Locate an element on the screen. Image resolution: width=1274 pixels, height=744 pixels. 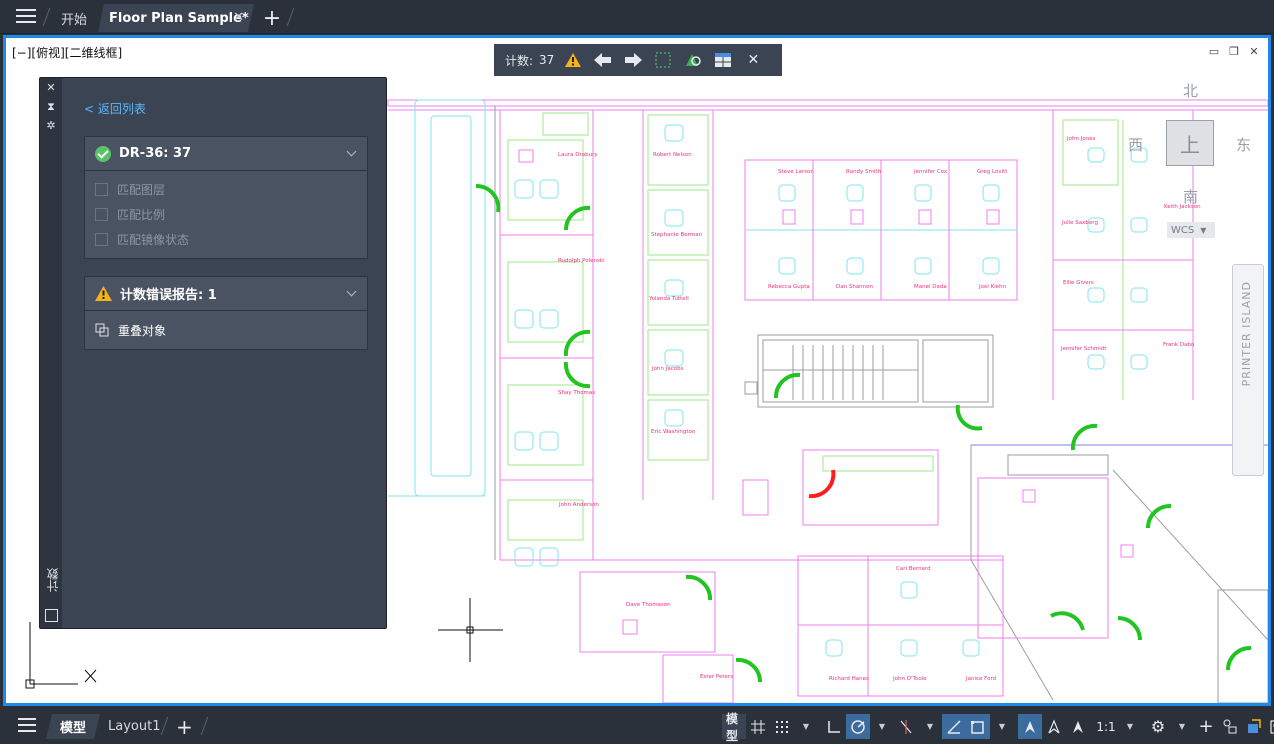
tab-start: 开始 is located at coordinates (75, 18).